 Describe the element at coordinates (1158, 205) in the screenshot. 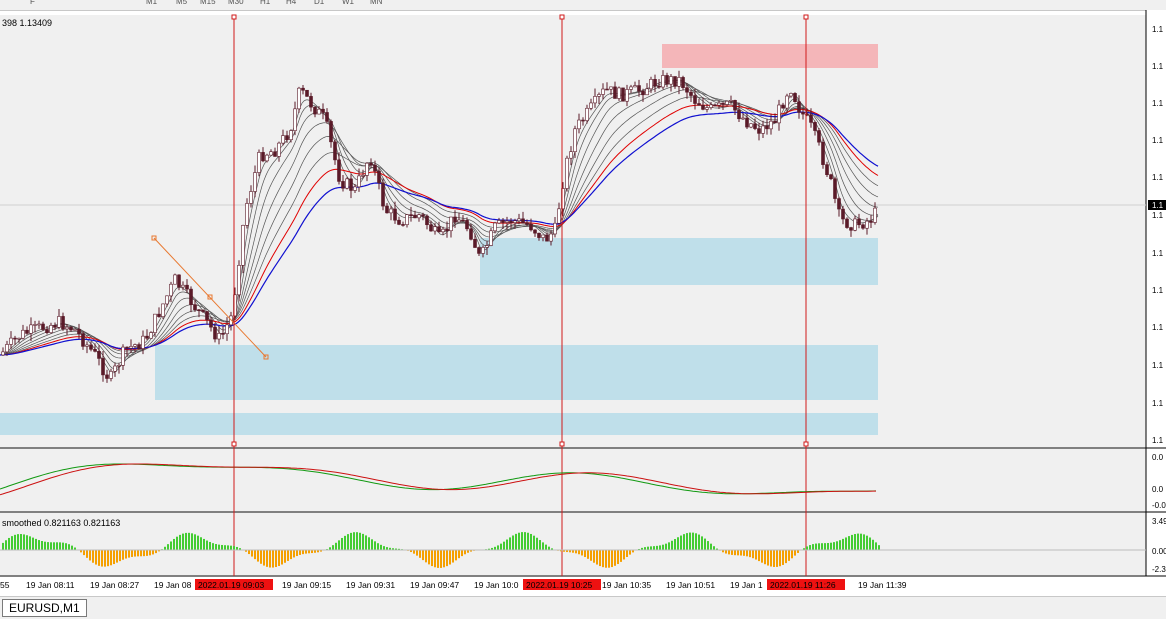

I see `svg-text: 1.1` at that location.